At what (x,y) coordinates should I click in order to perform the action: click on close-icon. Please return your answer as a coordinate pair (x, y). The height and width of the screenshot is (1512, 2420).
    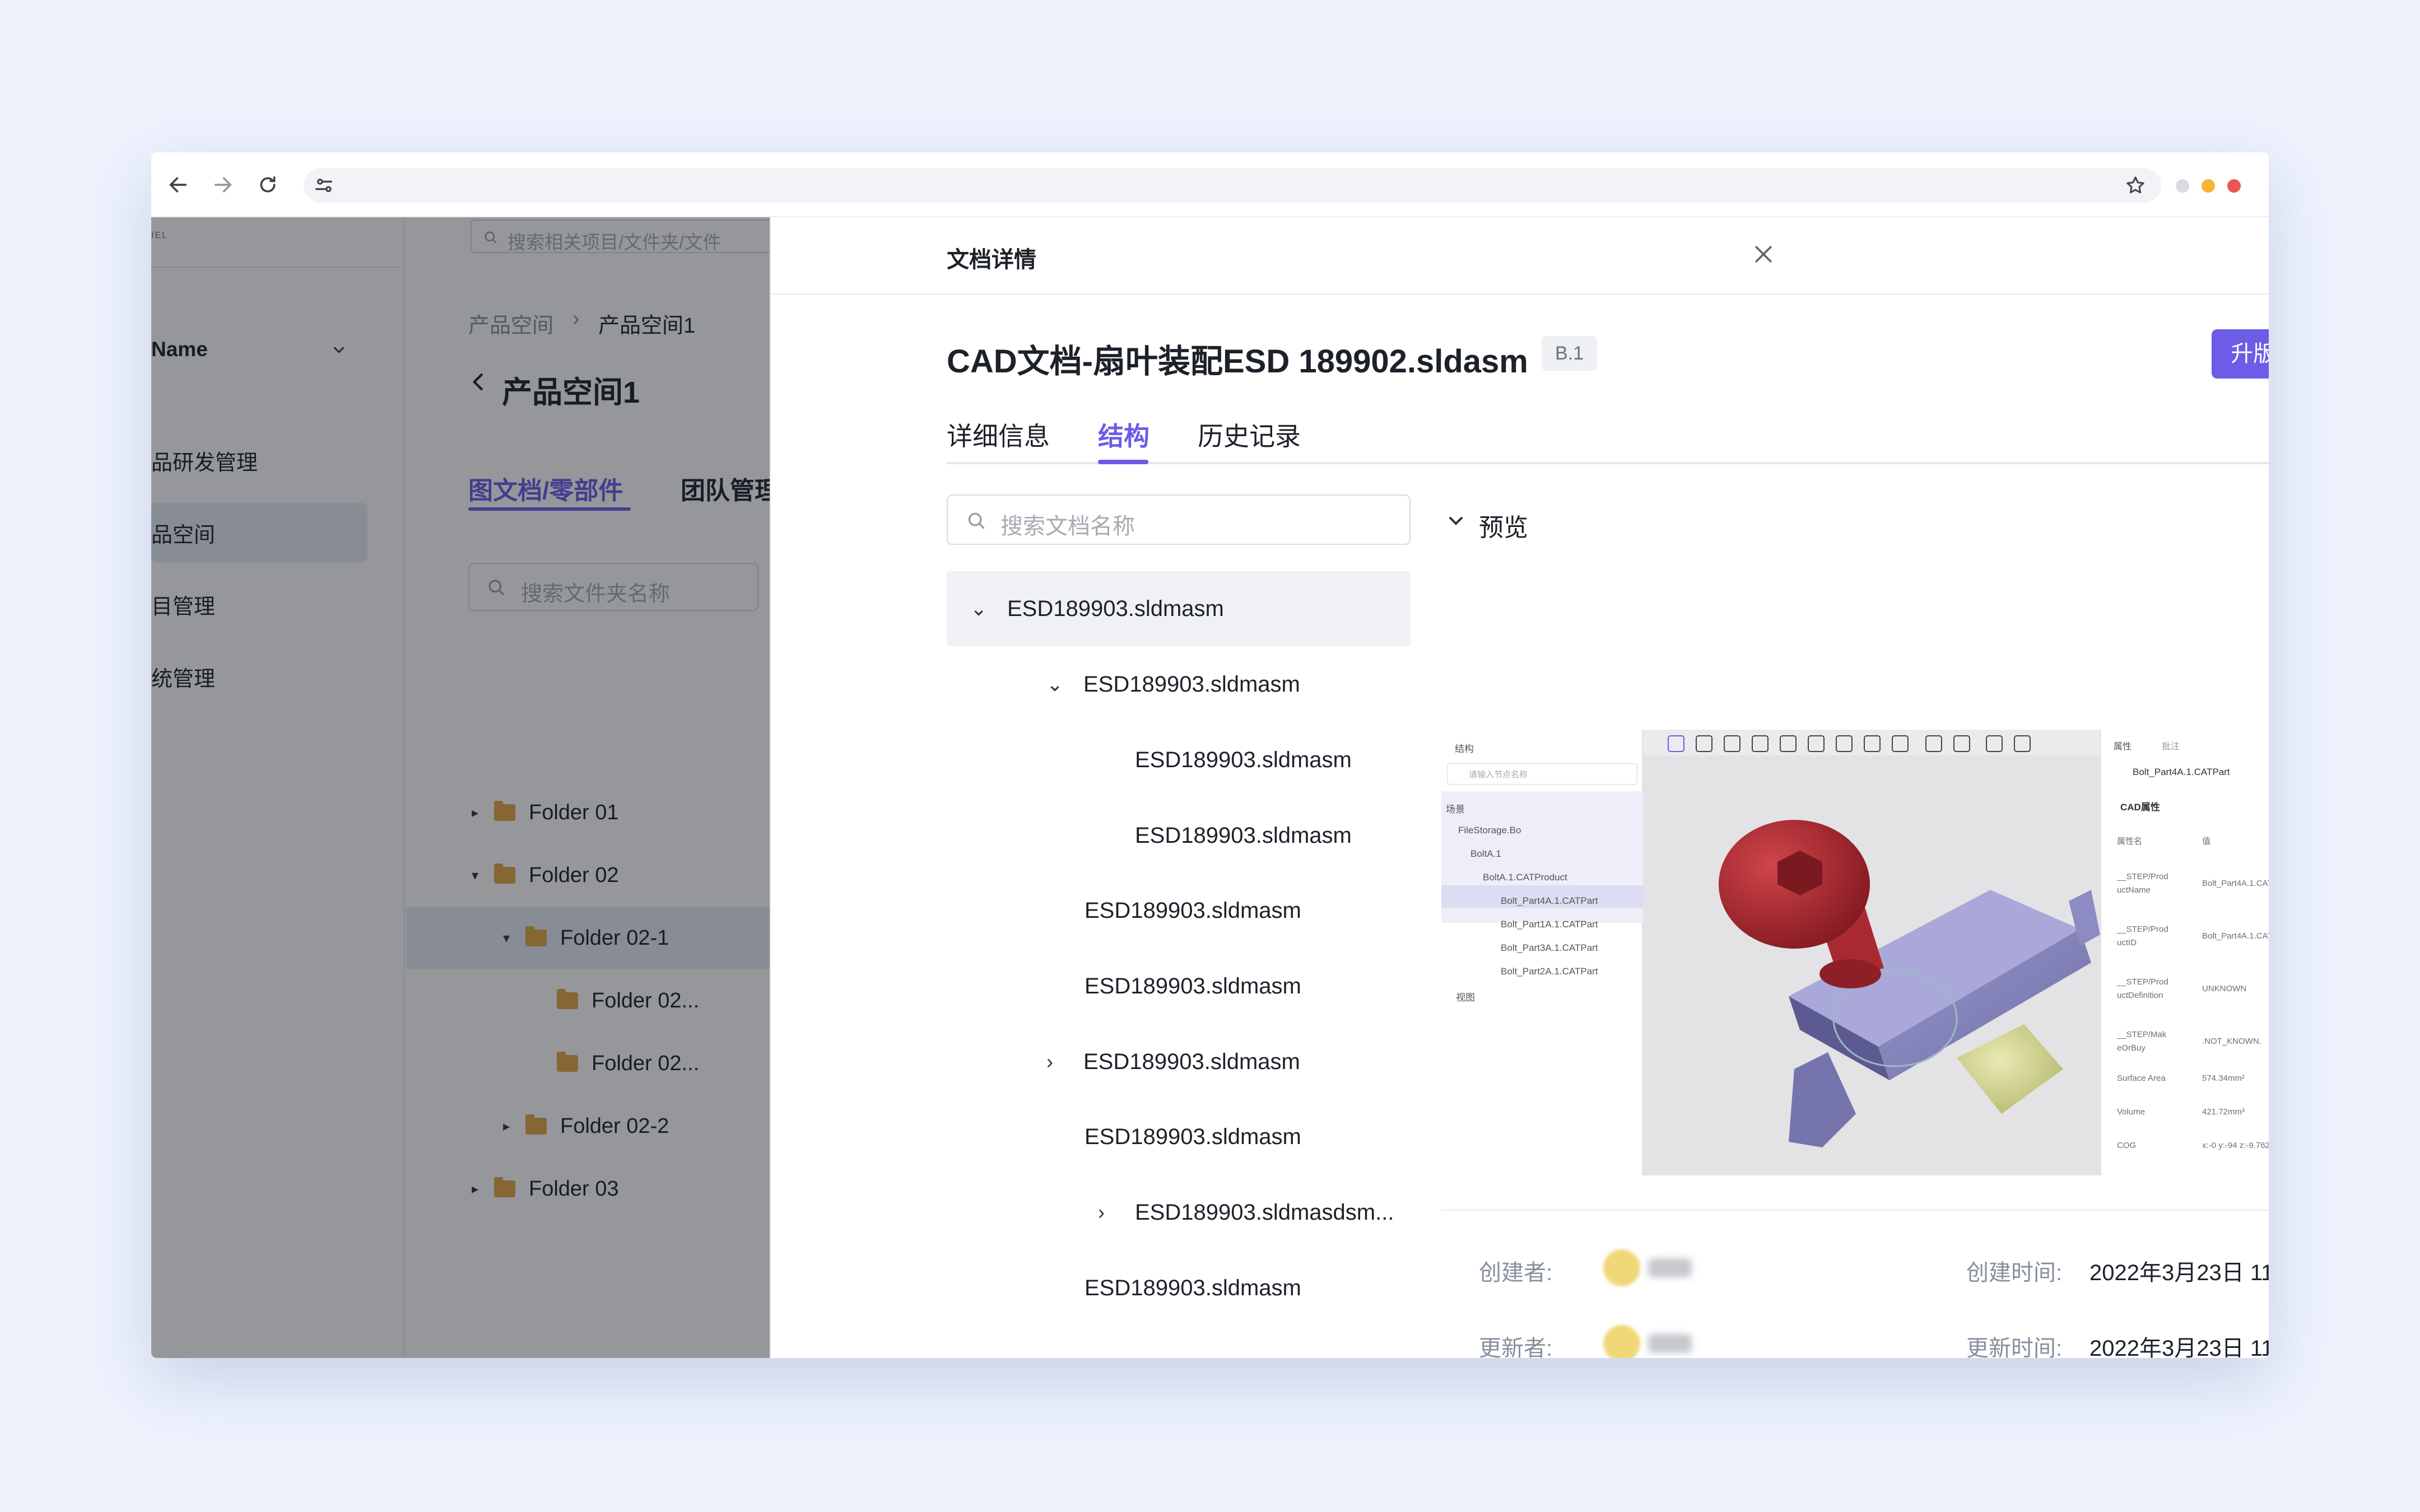
    Looking at the image, I should click on (1763, 255).